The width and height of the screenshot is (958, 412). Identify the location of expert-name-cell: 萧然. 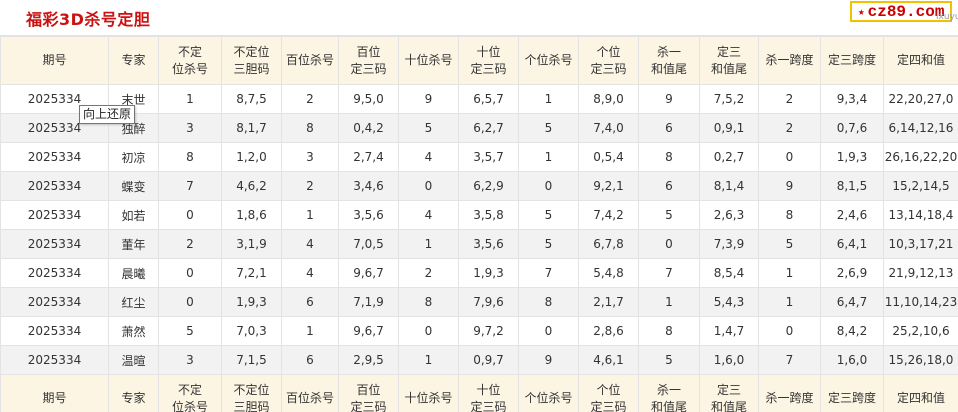
(133, 331).